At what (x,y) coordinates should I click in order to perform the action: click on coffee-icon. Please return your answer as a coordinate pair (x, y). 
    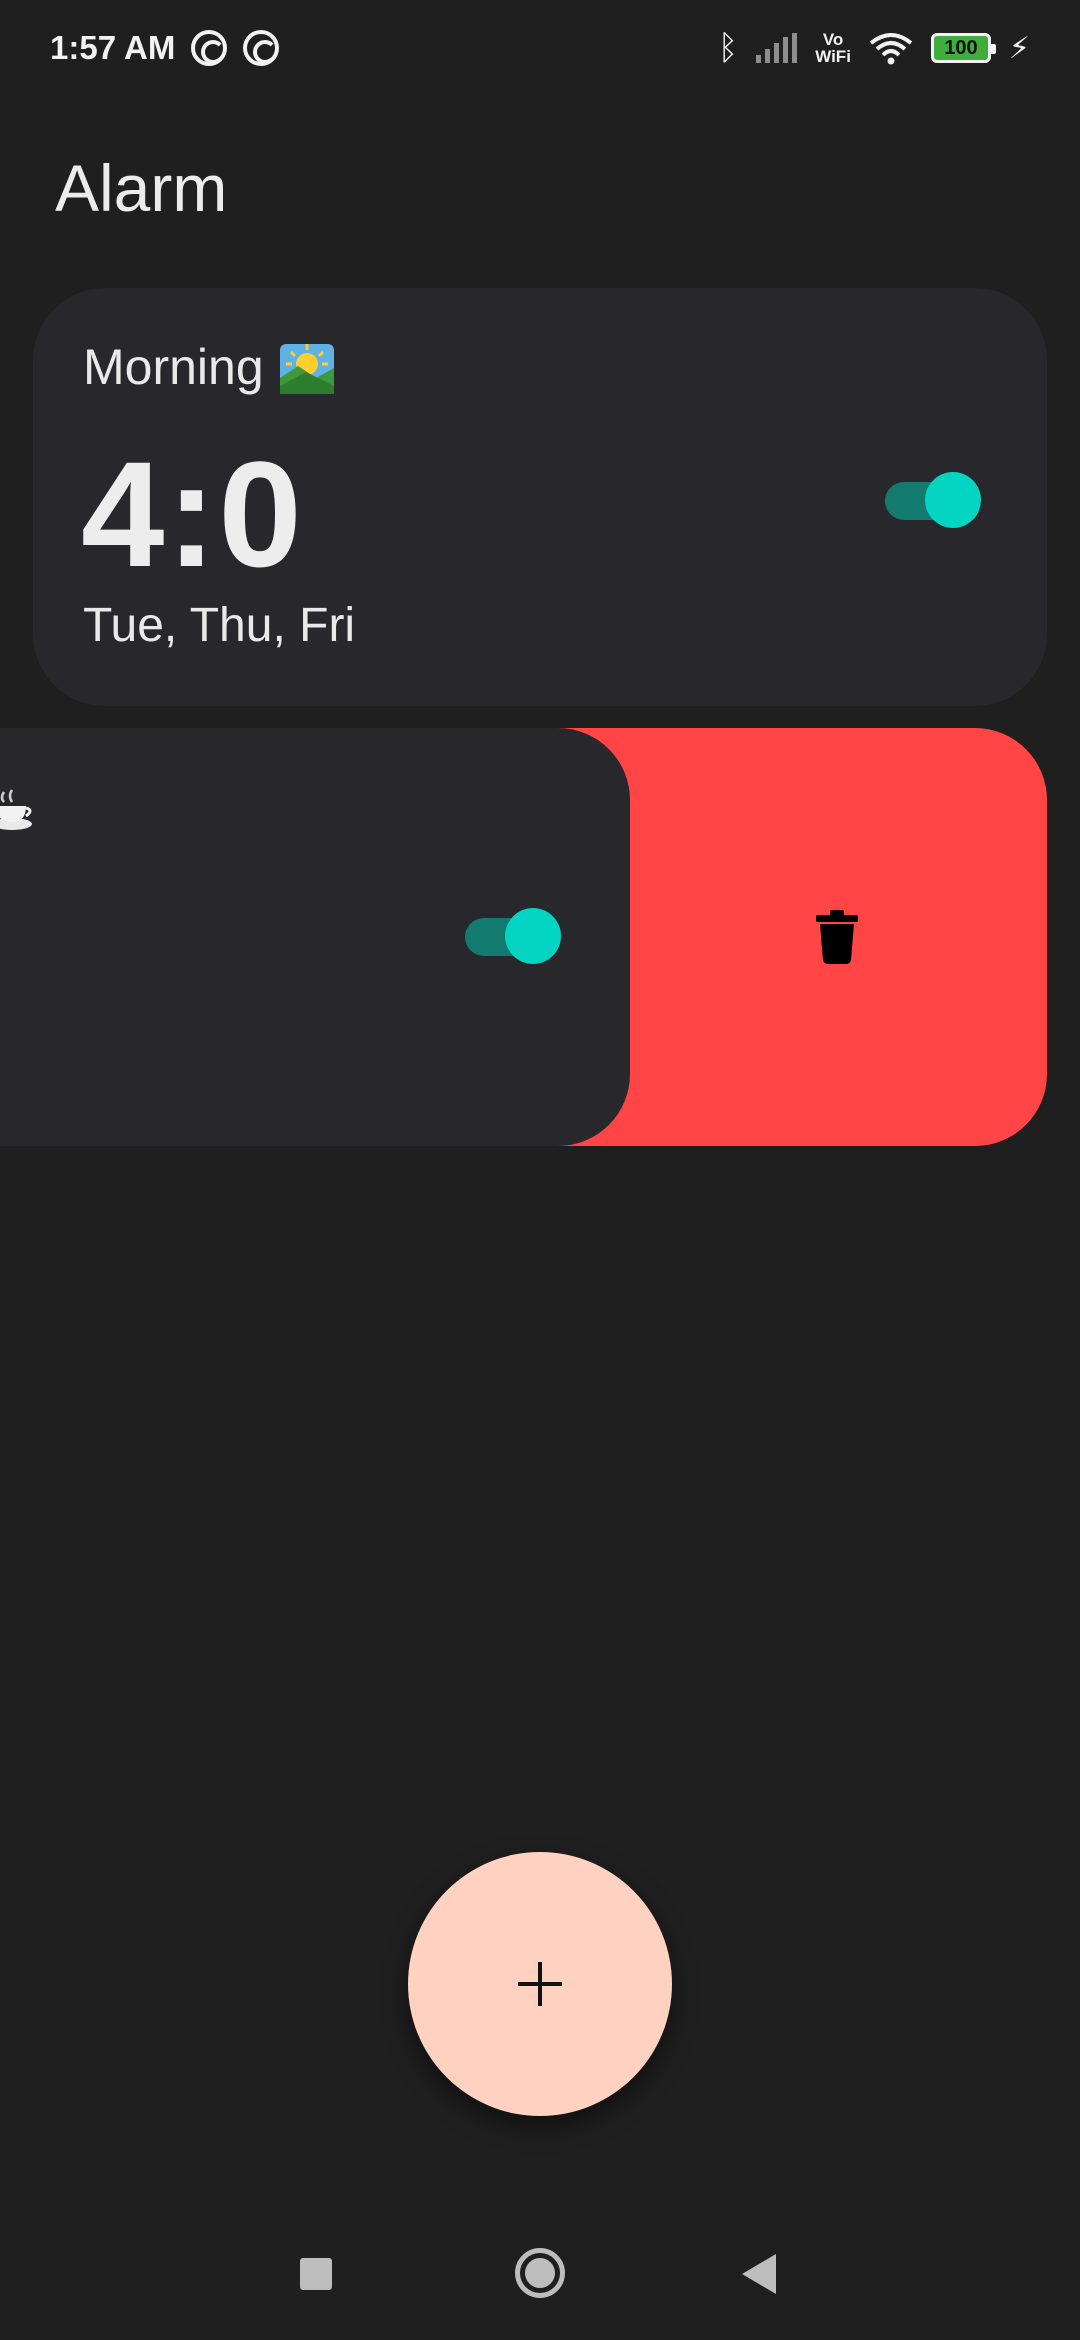
    Looking at the image, I should click on (16, 809).